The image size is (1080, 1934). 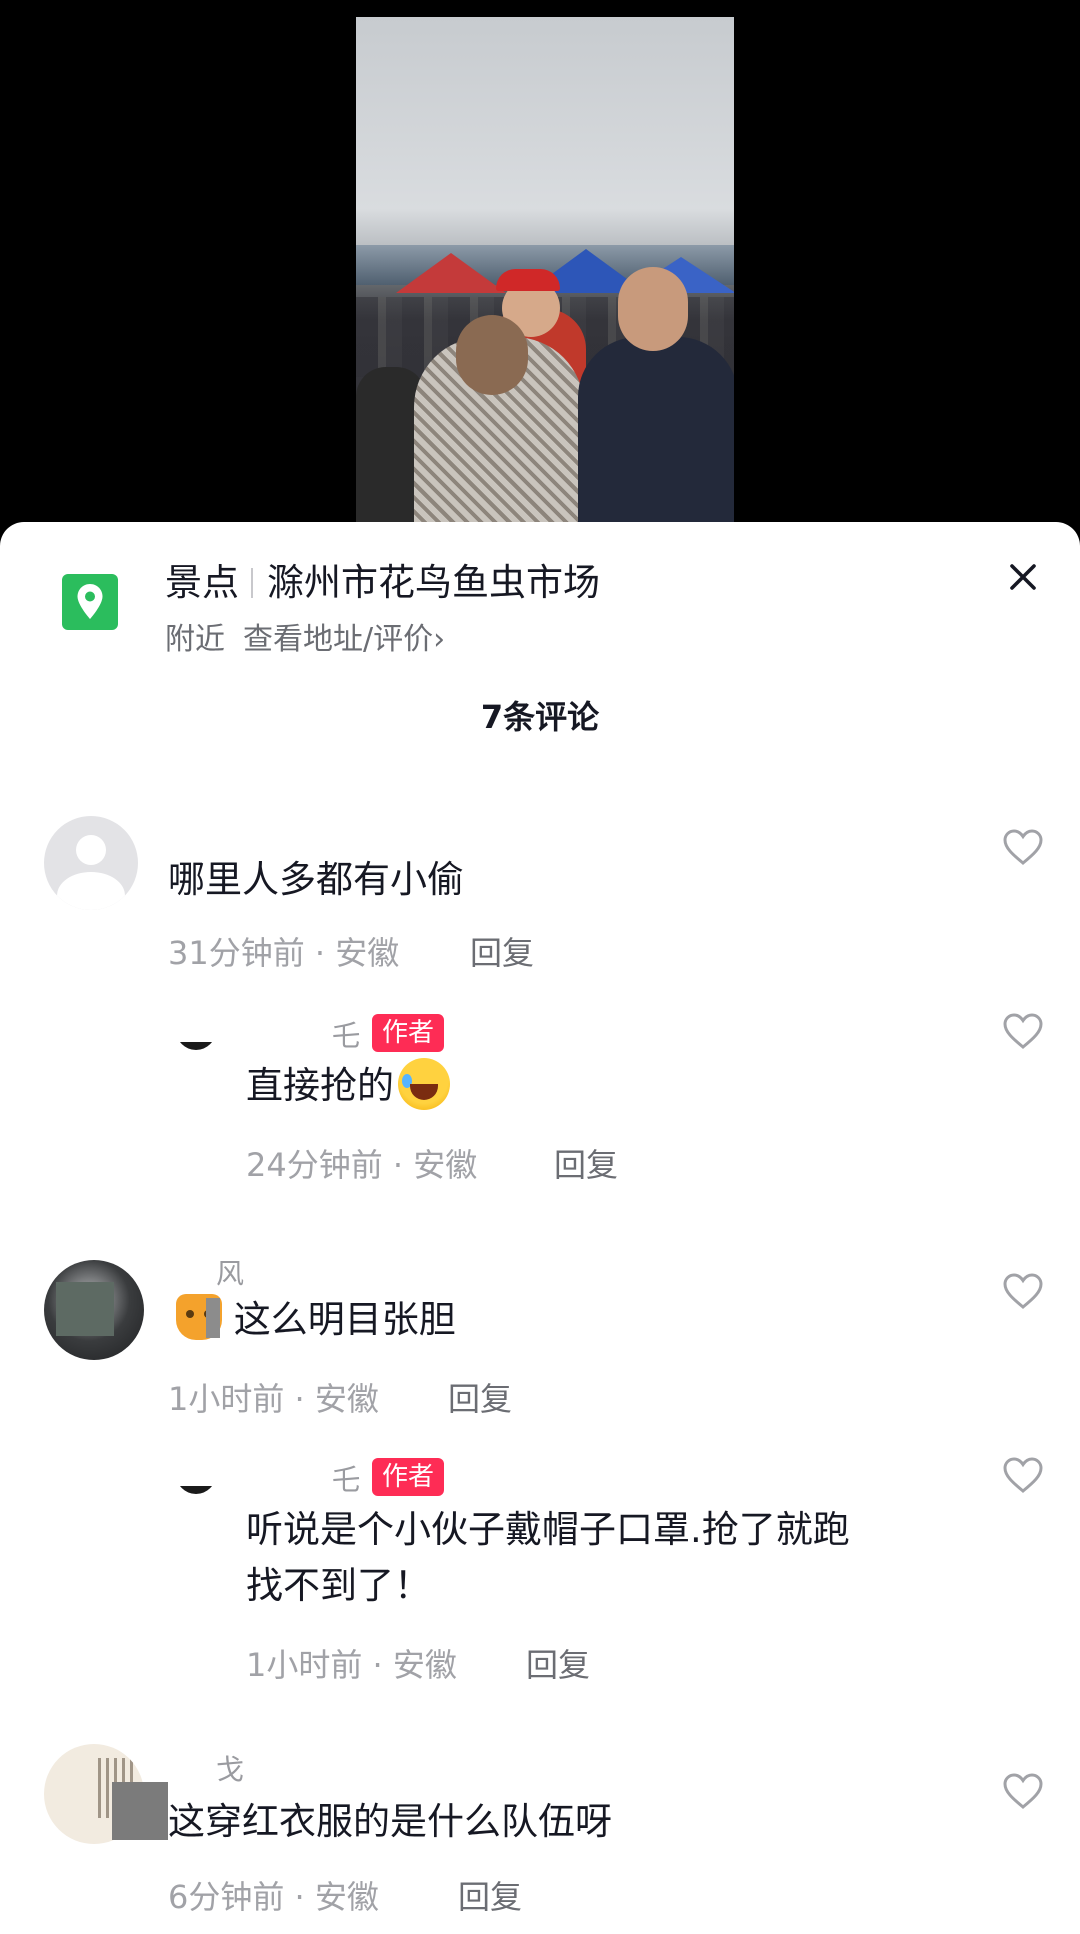 What do you see at coordinates (433, 582) in the screenshot?
I see `poi-name: 滁州市花鸟鱼虫市场` at bounding box center [433, 582].